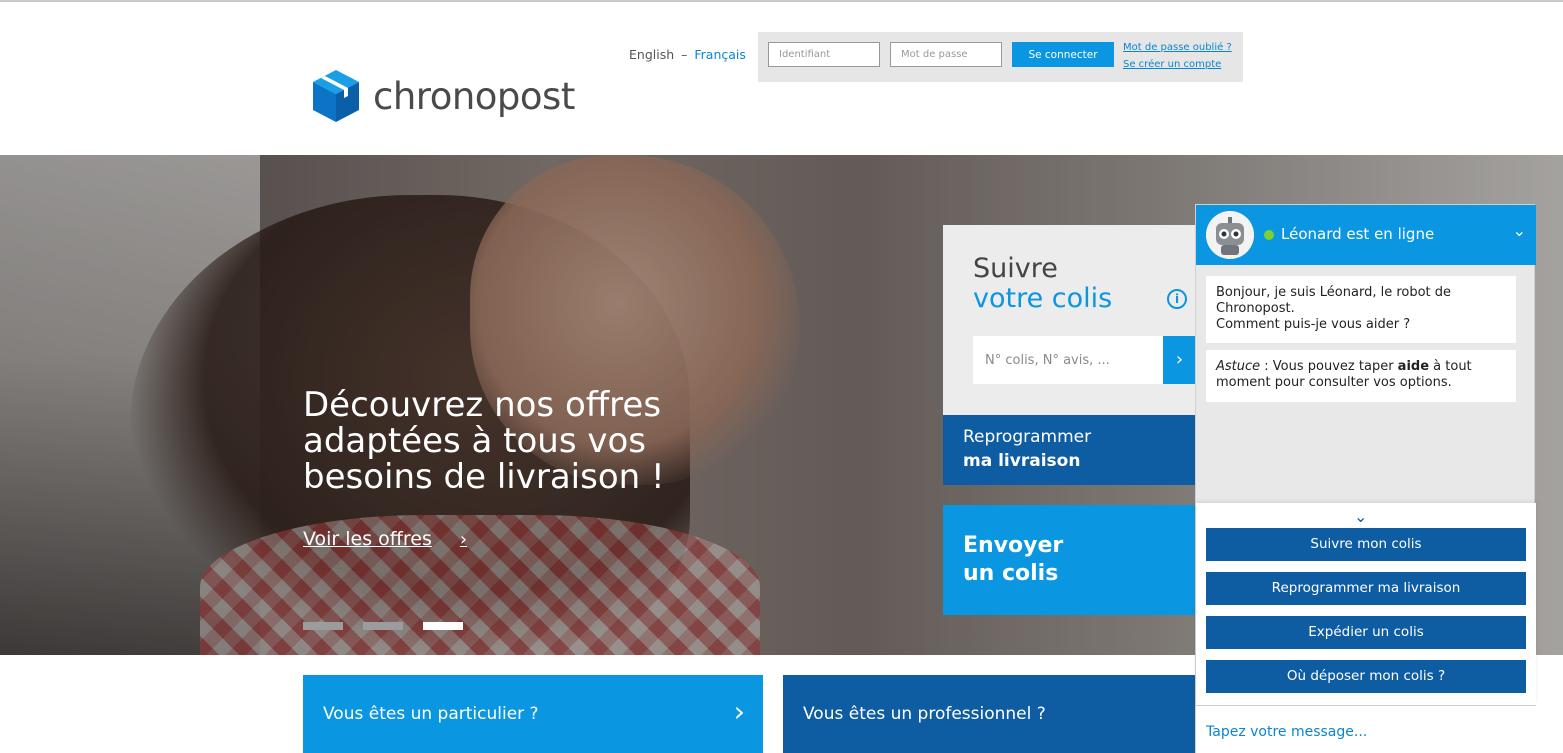 The width and height of the screenshot is (1563, 753). What do you see at coordinates (1238, 366) in the screenshot?
I see `tip-label: Astuce` at bounding box center [1238, 366].